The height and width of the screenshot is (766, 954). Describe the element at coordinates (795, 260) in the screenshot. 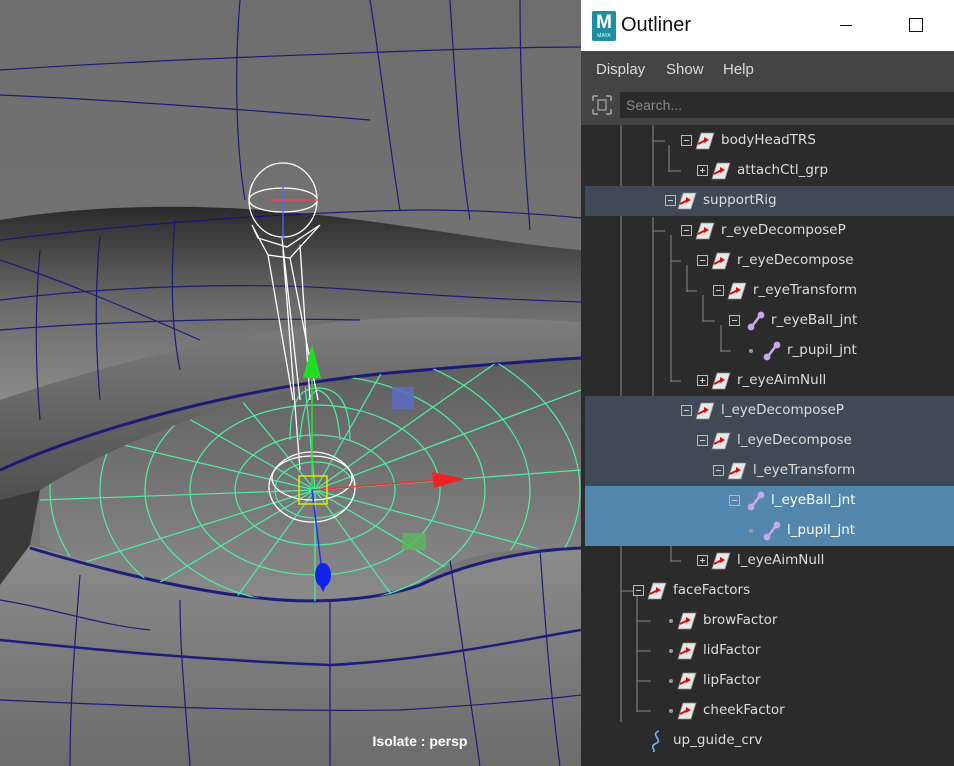

I see `tree-item-label: r_eyeDecompose` at that location.